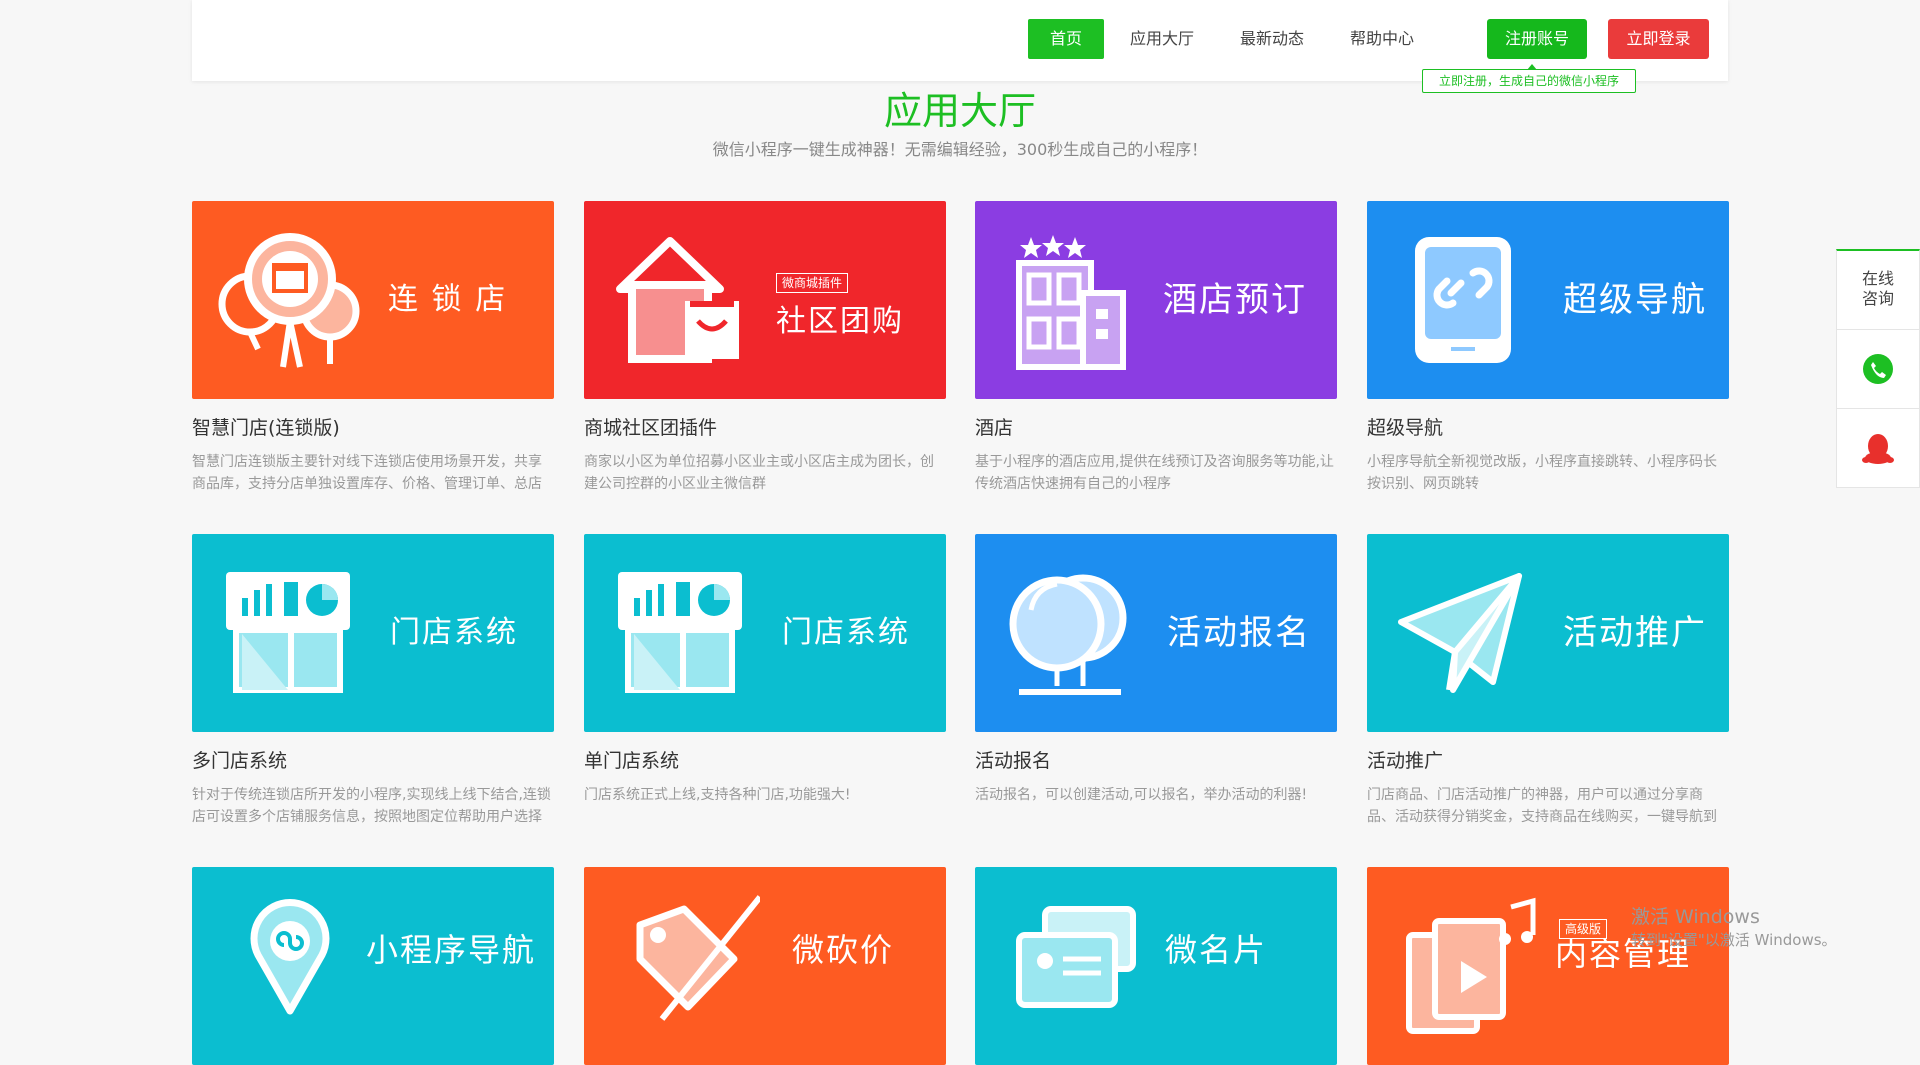 This screenshot has width=1920, height=1065. What do you see at coordinates (1635, 633) in the screenshot?
I see `banner-text: 活动推广` at bounding box center [1635, 633].